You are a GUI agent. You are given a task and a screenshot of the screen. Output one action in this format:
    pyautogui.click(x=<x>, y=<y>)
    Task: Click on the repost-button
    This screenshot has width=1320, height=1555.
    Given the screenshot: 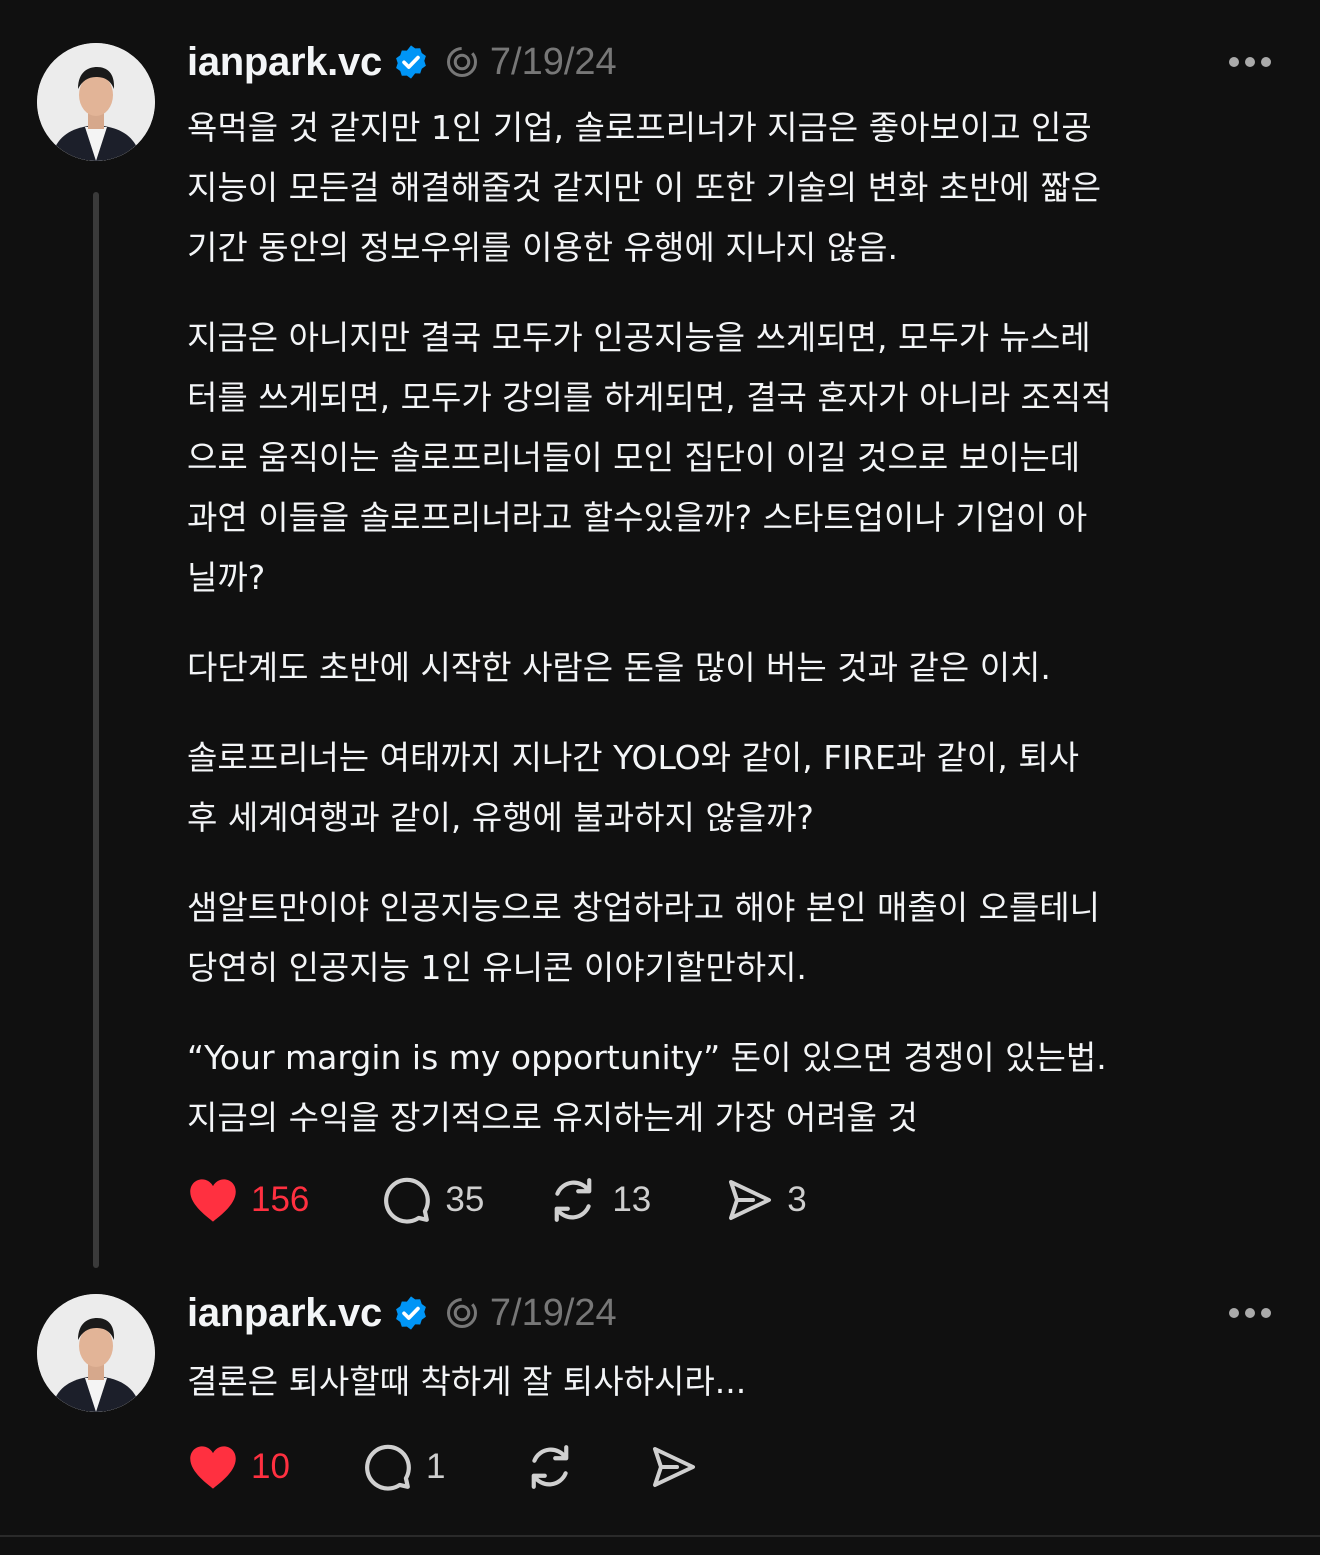 What is the action you would take?
    pyautogui.click(x=550, y=1467)
    